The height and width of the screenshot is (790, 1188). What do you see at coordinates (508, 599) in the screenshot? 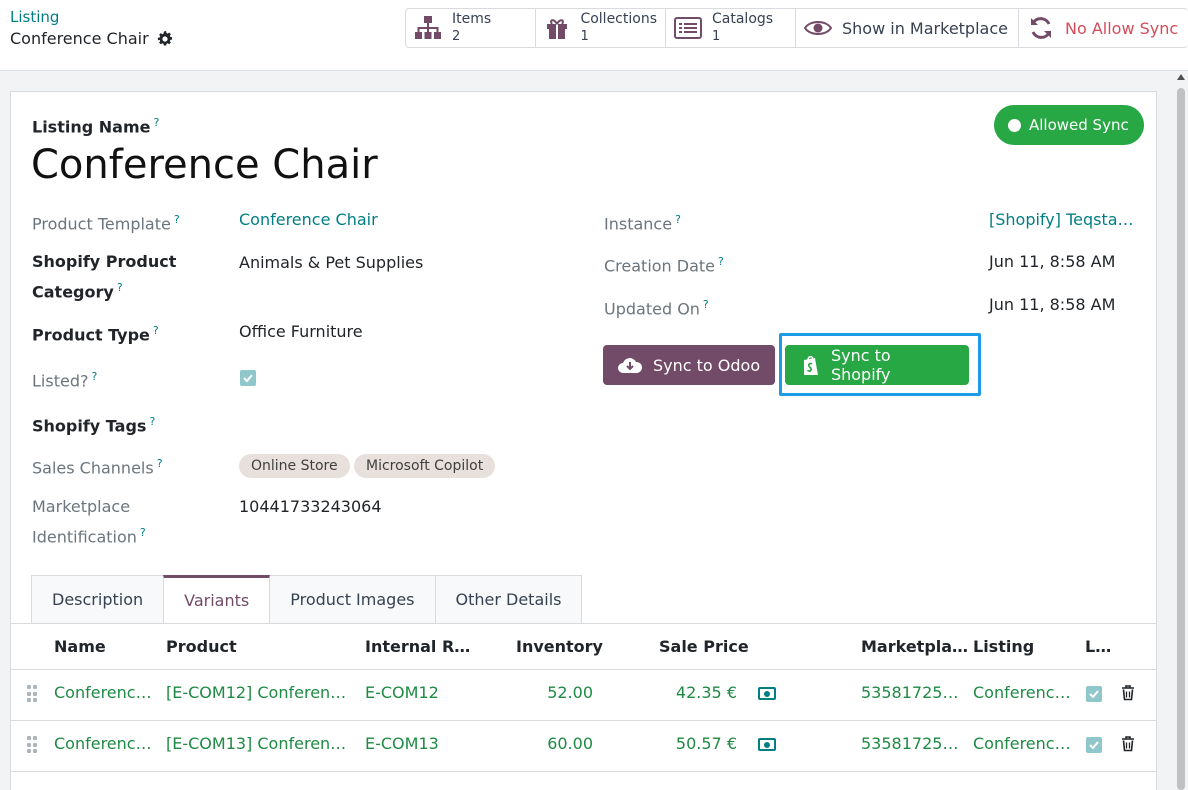
I see `tab-other-details: Other Details` at bounding box center [508, 599].